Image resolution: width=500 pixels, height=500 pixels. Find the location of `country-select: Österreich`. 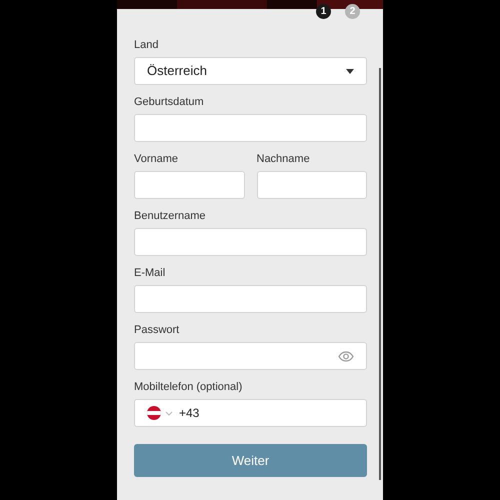

country-select: Österreich is located at coordinates (250, 71).